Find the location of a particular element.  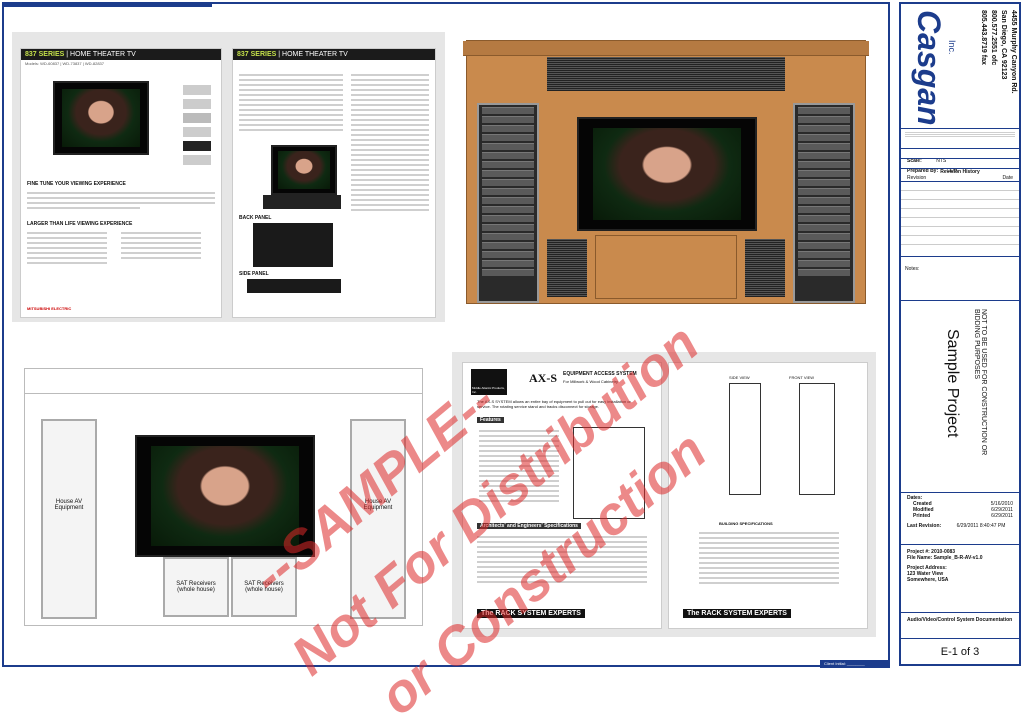

spec-table-left is located at coordinates (291, 102).